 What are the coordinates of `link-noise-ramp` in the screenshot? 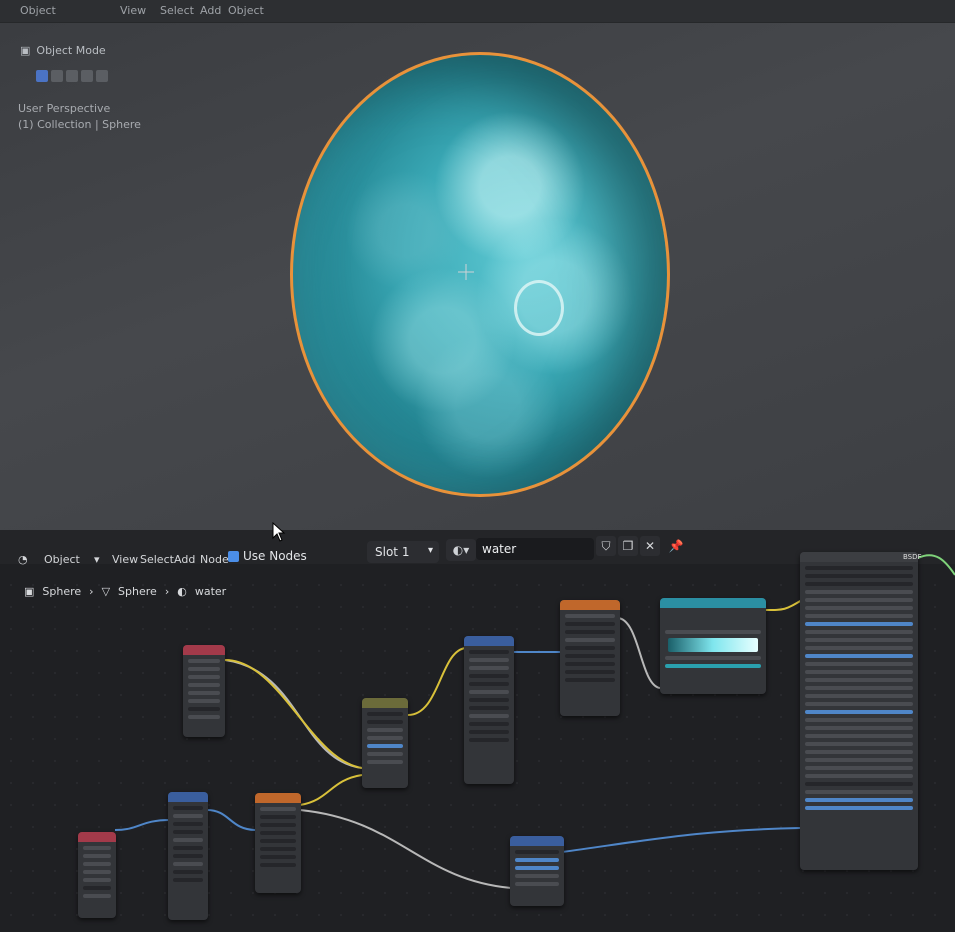 It's located at (639, 653).